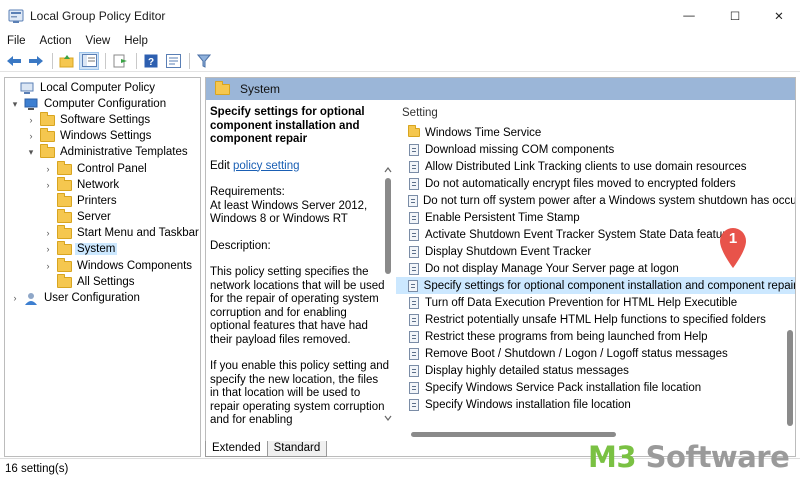 This screenshot has height=478, width=800. I want to click on back-arrow-icon, so click(14, 61).